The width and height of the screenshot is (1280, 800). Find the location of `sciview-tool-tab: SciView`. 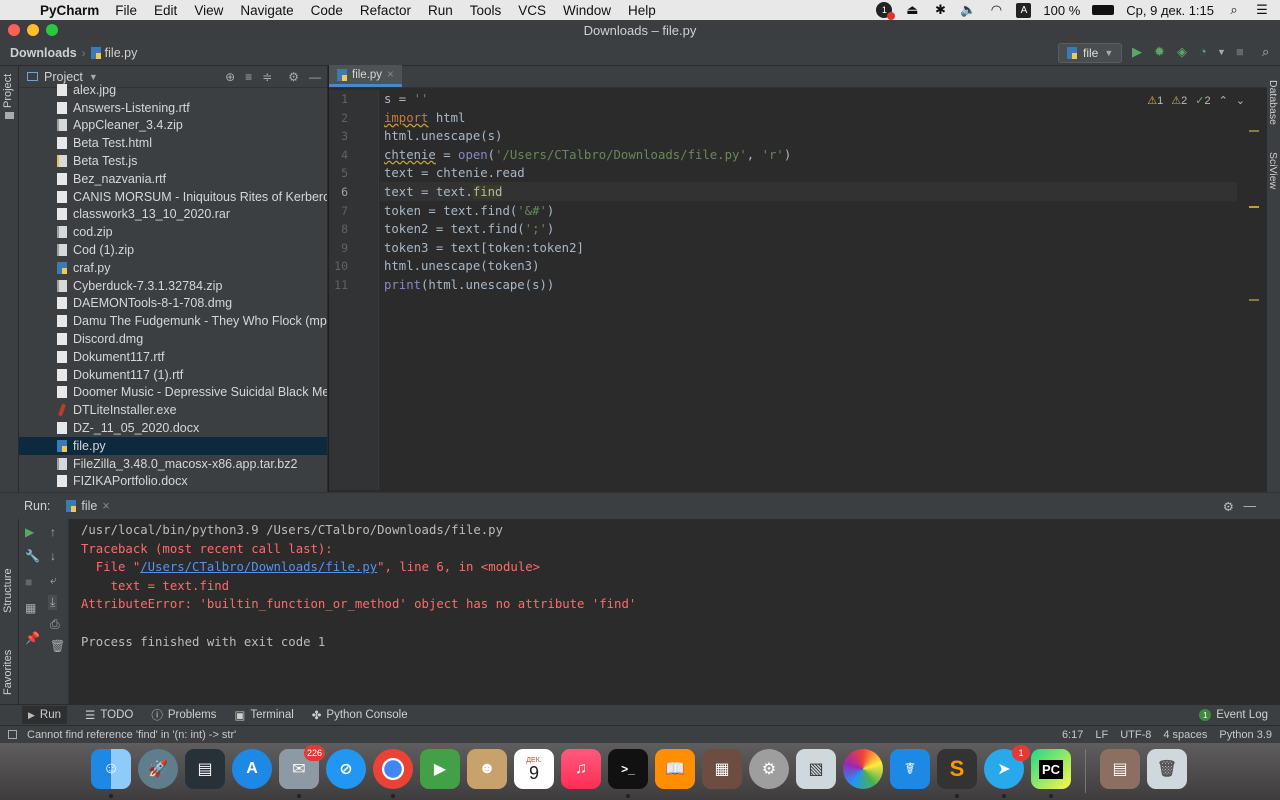

sciview-tool-tab: SciView is located at coordinates (1273, 170).